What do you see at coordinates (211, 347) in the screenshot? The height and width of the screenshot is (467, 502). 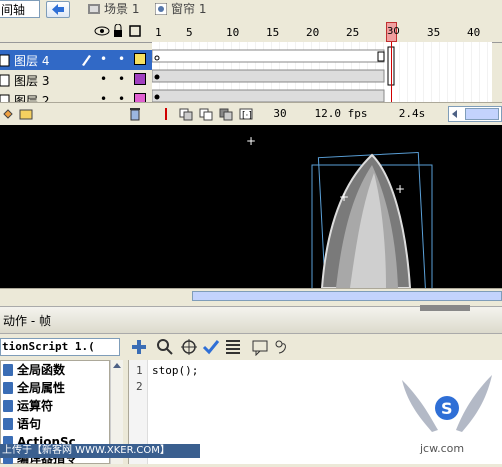 I see `check-syntax-icon` at bounding box center [211, 347].